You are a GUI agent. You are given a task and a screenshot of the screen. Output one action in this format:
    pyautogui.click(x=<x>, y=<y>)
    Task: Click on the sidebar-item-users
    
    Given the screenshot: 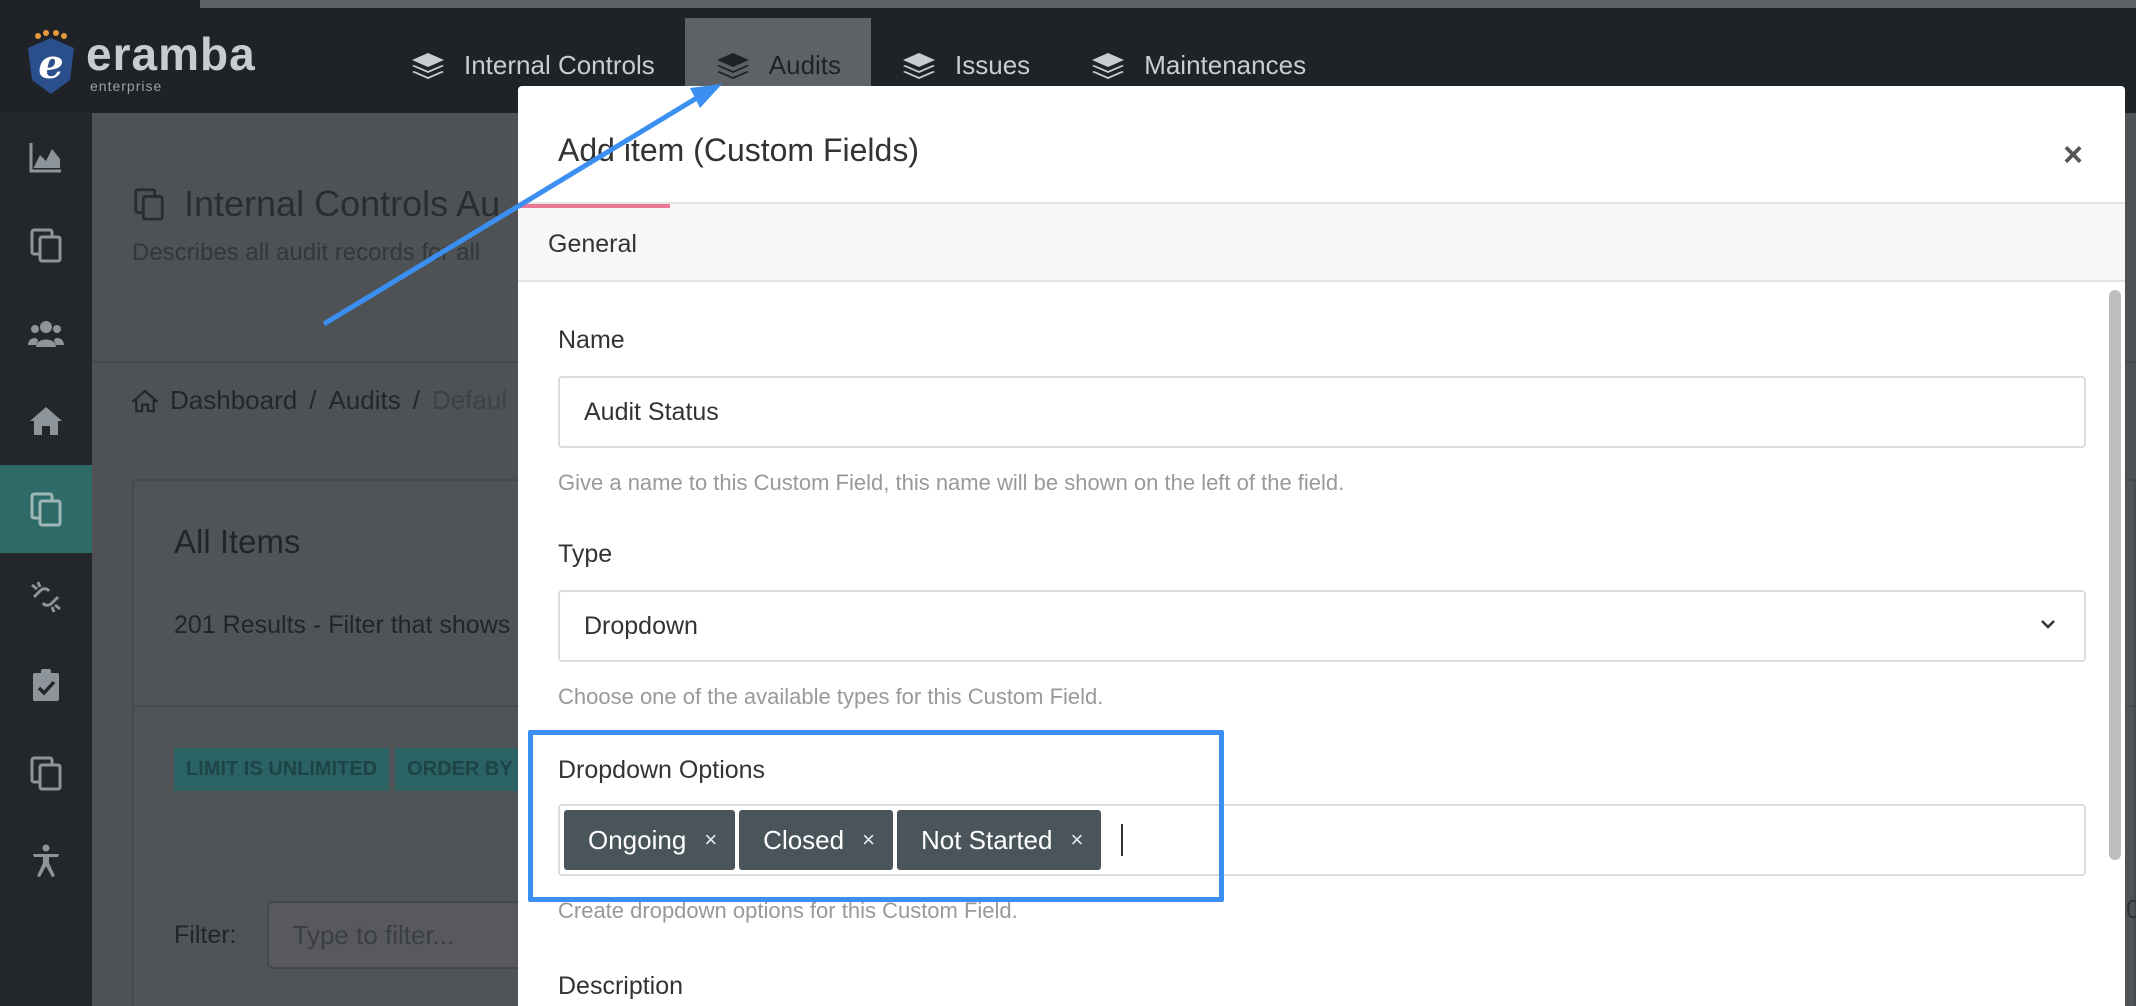 What is the action you would take?
    pyautogui.click(x=46, y=333)
    